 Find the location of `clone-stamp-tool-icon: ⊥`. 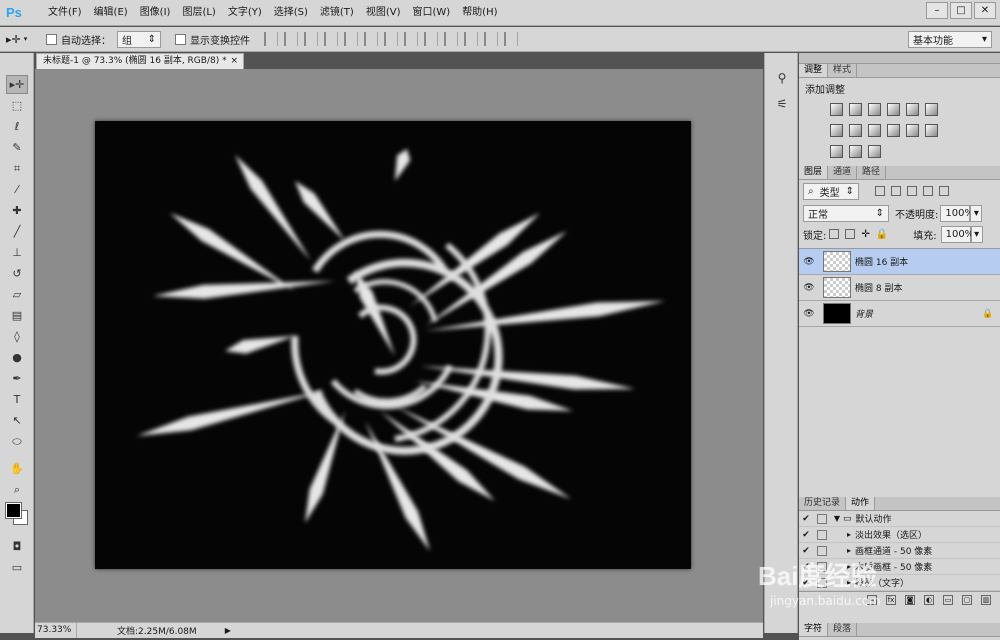

clone-stamp-tool-icon: ⊥ is located at coordinates (17, 252).